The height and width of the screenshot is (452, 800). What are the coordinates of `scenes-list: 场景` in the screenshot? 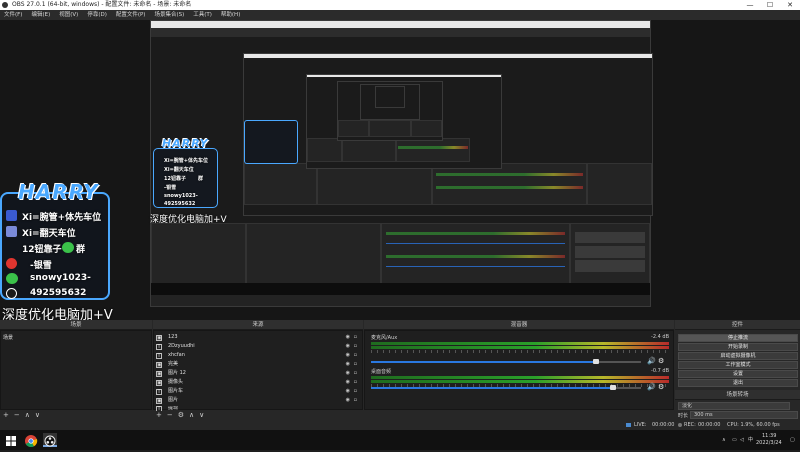 It's located at (76, 370).